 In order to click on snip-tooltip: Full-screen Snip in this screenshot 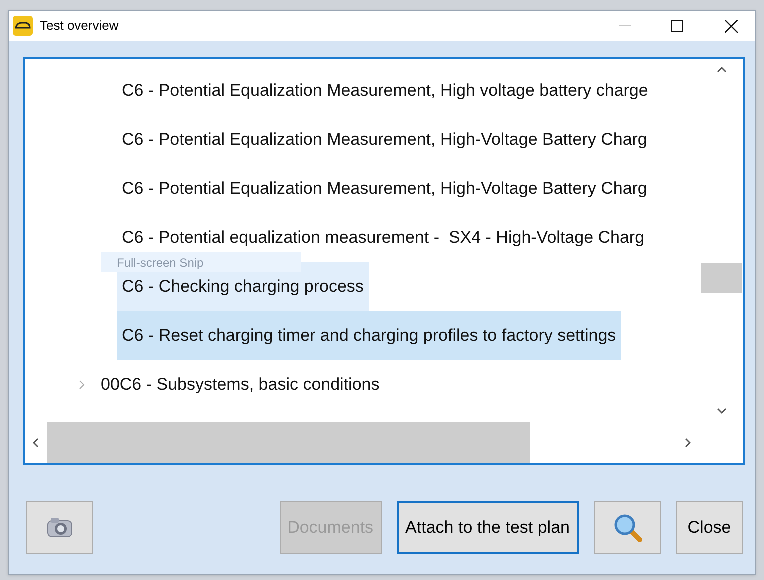, I will do `click(201, 262)`.